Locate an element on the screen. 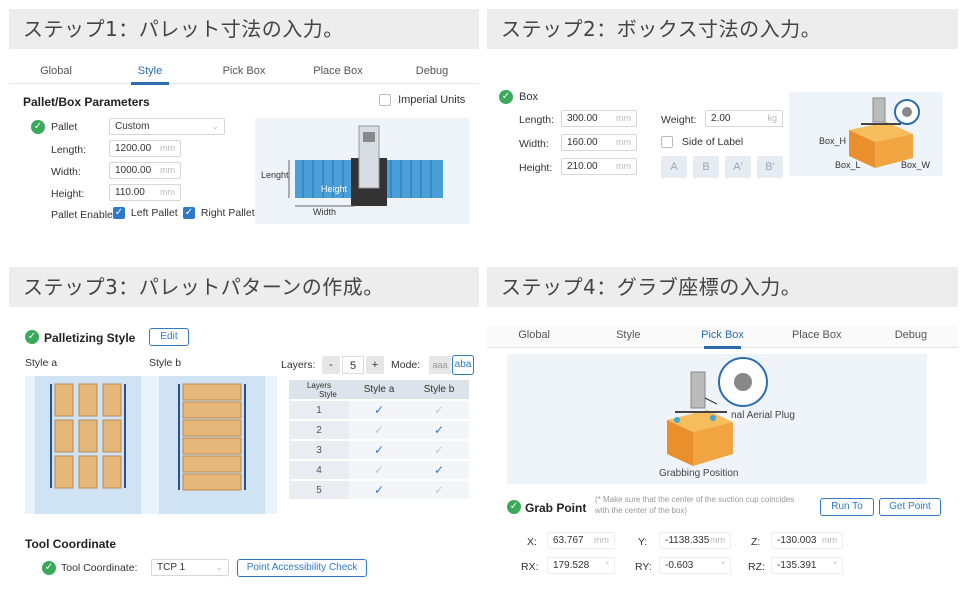 The width and height of the screenshot is (970, 603). x-field: 63.767 mm is located at coordinates (581, 540).